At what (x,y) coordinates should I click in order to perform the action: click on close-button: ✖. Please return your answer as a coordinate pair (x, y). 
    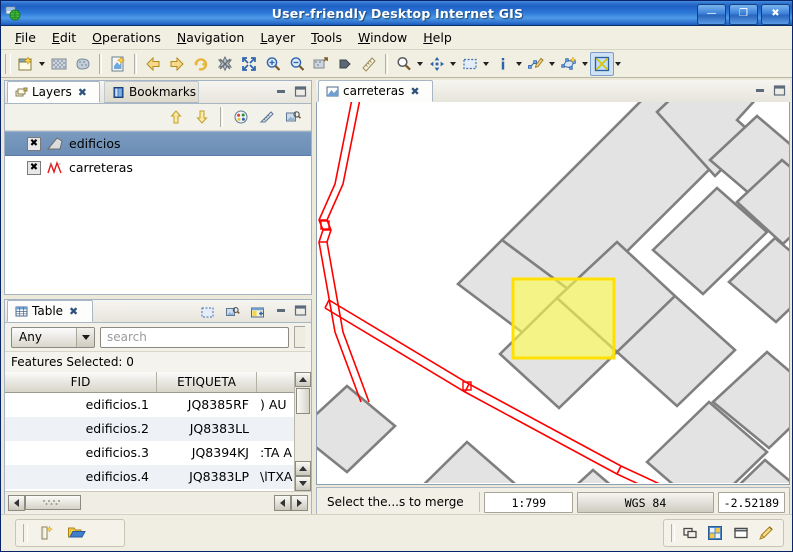
    Looking at the image, I should click on (775, 14).